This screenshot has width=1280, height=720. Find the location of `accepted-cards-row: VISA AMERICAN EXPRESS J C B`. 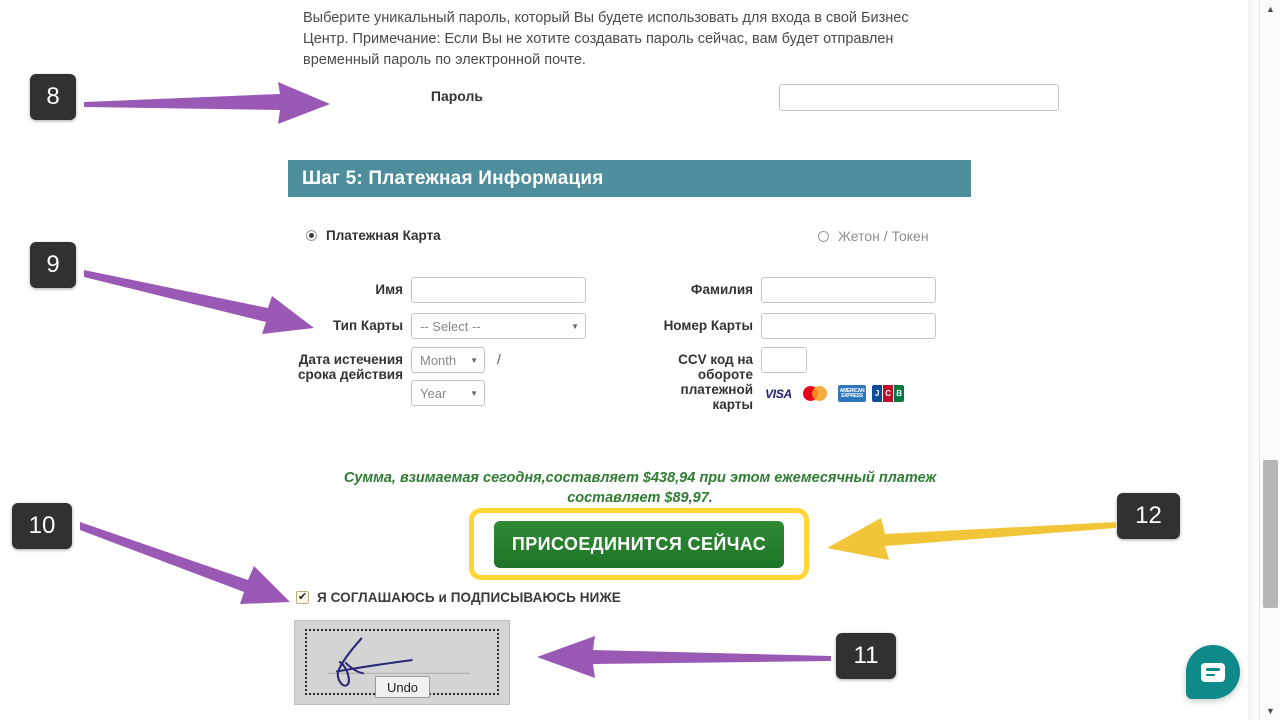

accepted-cards-row: VISA AMERICAN EXPRESS J C B is located at coordinates (832, 393).